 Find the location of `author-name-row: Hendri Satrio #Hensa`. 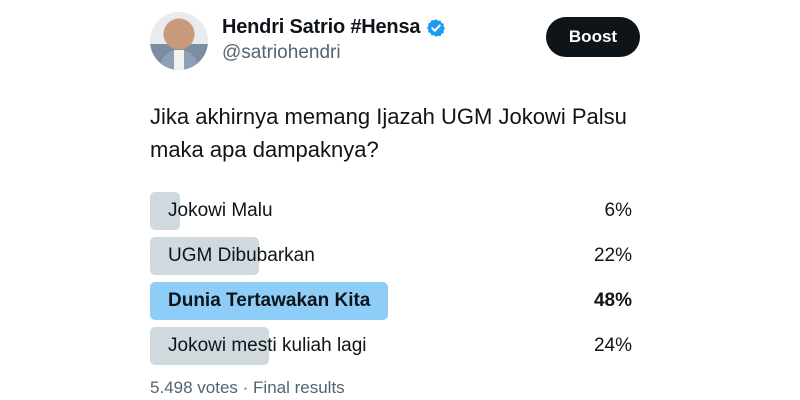

author-name-row: Hendri Satrio #Hensa is located at coordinates (334, 27).